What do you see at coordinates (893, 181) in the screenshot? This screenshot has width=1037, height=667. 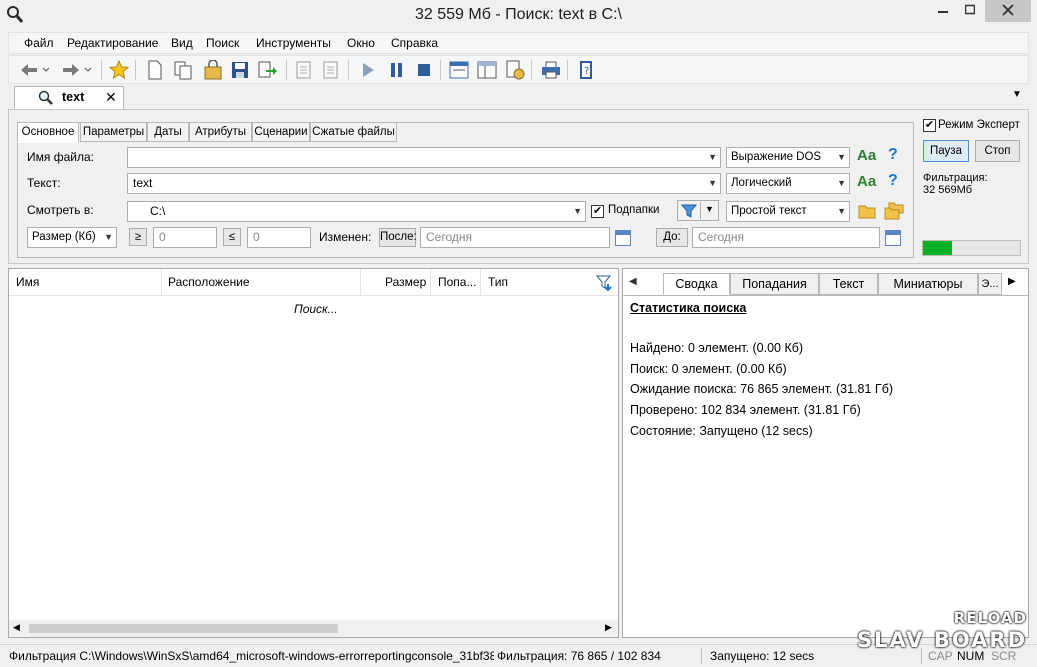 I see `text-help-icon: ?` at bounding box center [893, 181].